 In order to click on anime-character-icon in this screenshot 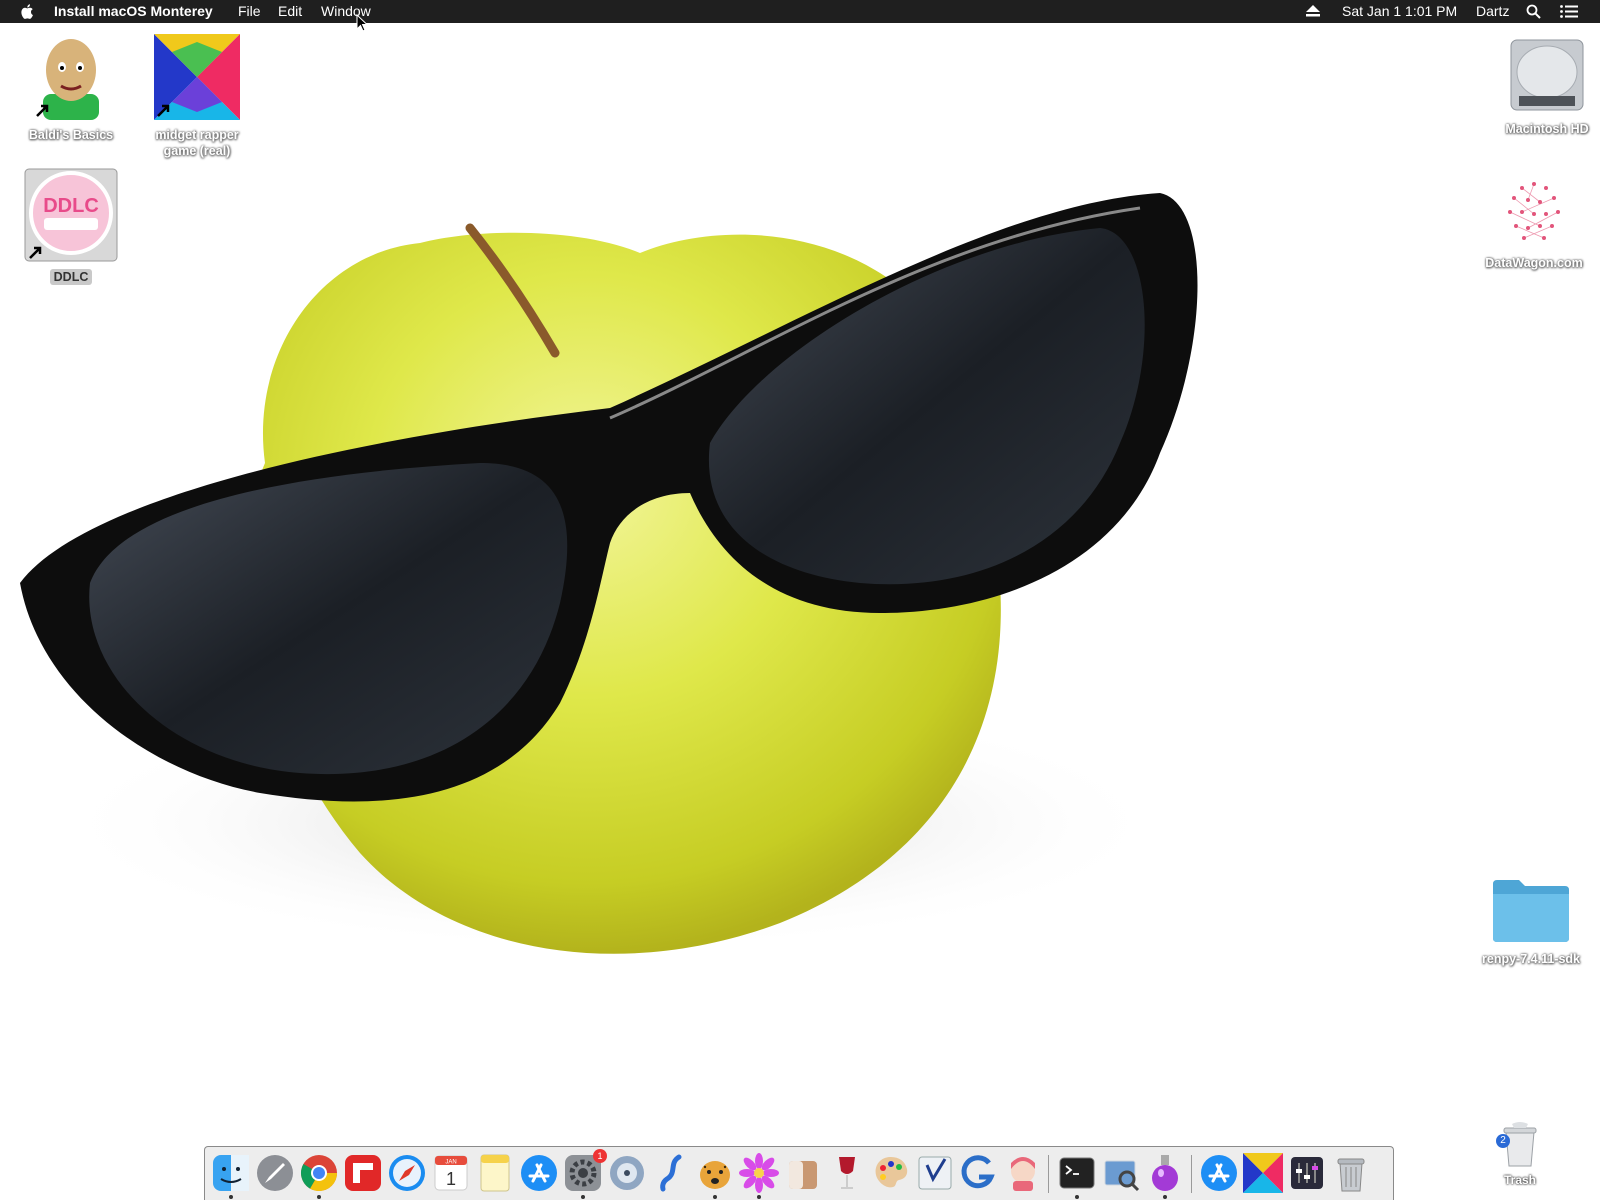, I will do `click(1023, 1173)`.